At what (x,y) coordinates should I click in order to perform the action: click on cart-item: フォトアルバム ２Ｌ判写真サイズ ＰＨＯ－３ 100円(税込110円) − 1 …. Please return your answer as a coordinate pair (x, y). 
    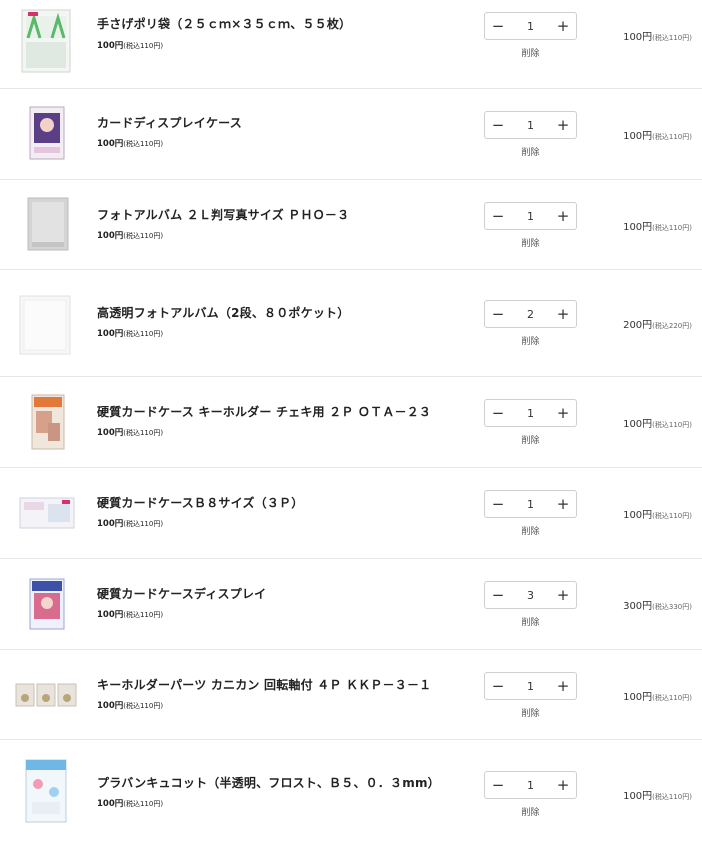
    Looking at the image, I should click on (351, 224).